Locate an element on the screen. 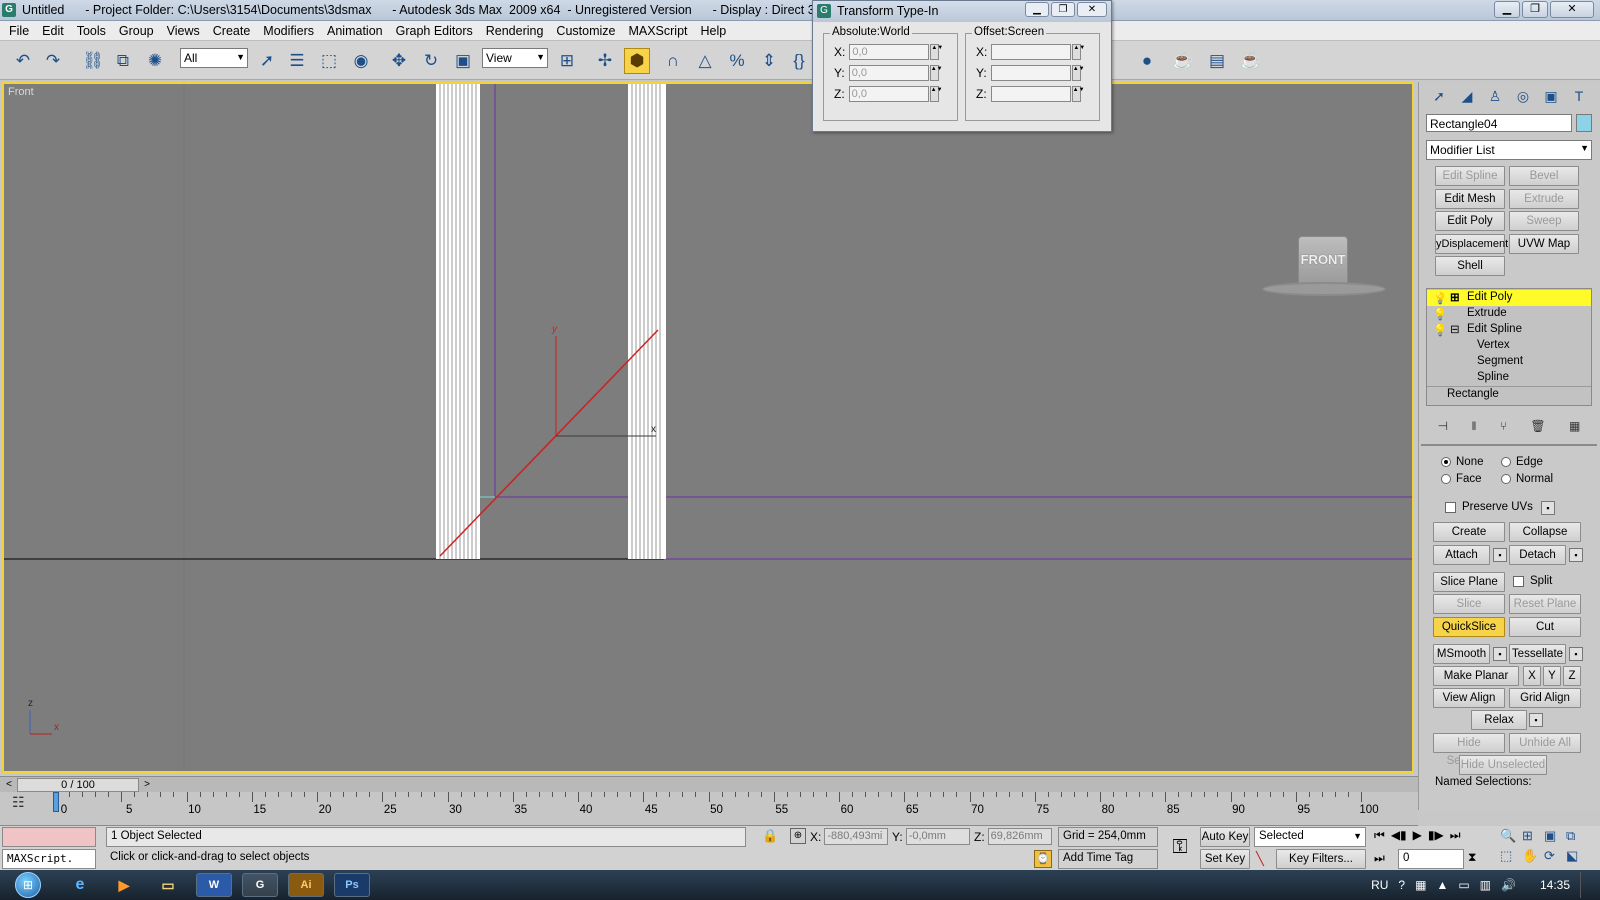  current-time-marker is located at coordinates (56, 802).